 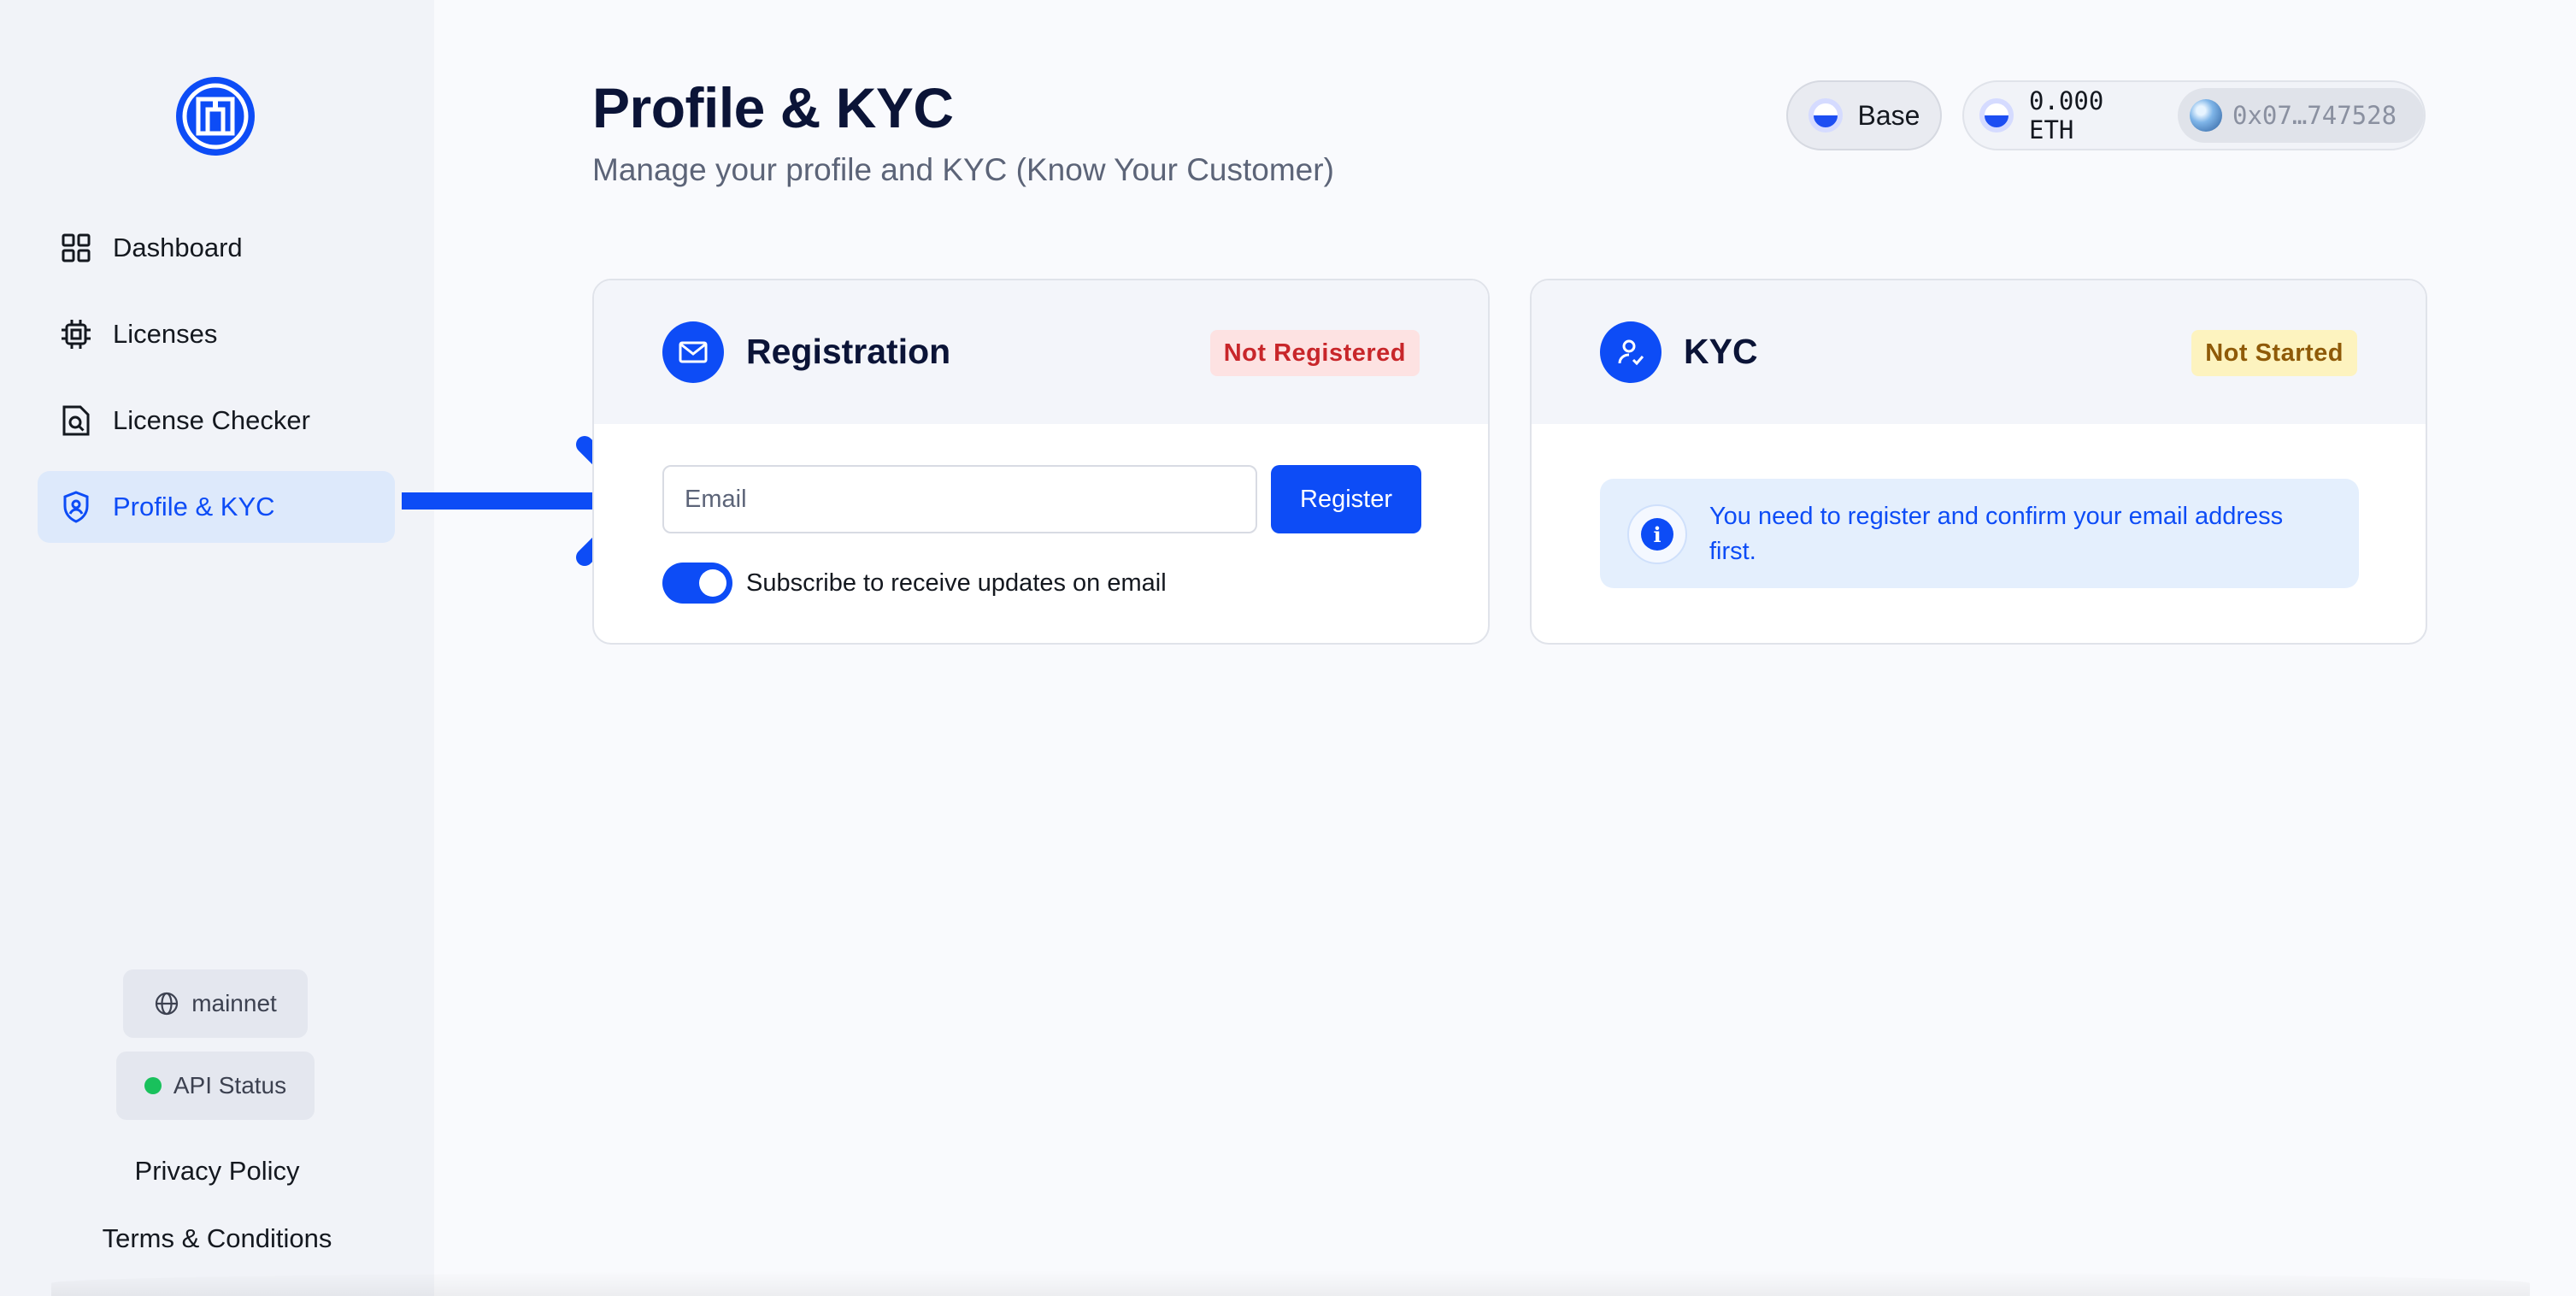 I want to click on grid-icon, so click(x=76, y=248).